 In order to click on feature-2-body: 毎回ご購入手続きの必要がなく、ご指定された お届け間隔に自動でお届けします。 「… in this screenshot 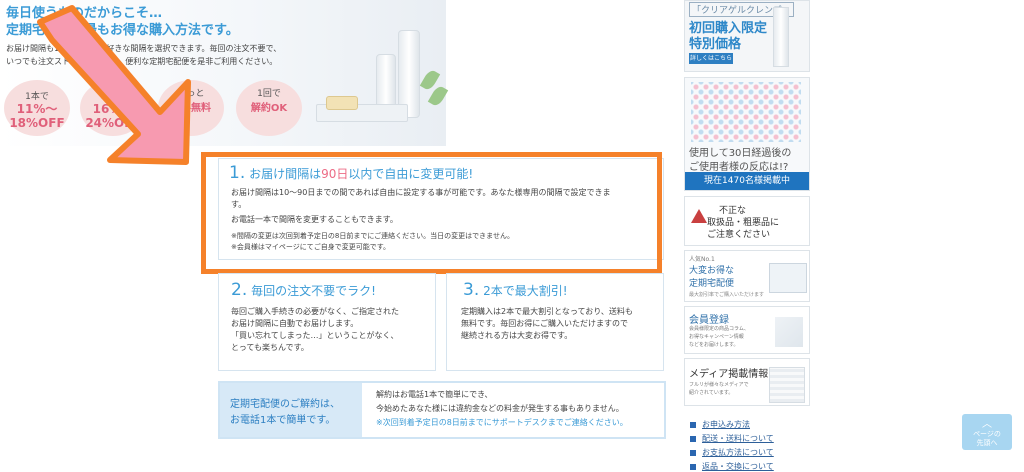, I will do `click(331, 330)`.